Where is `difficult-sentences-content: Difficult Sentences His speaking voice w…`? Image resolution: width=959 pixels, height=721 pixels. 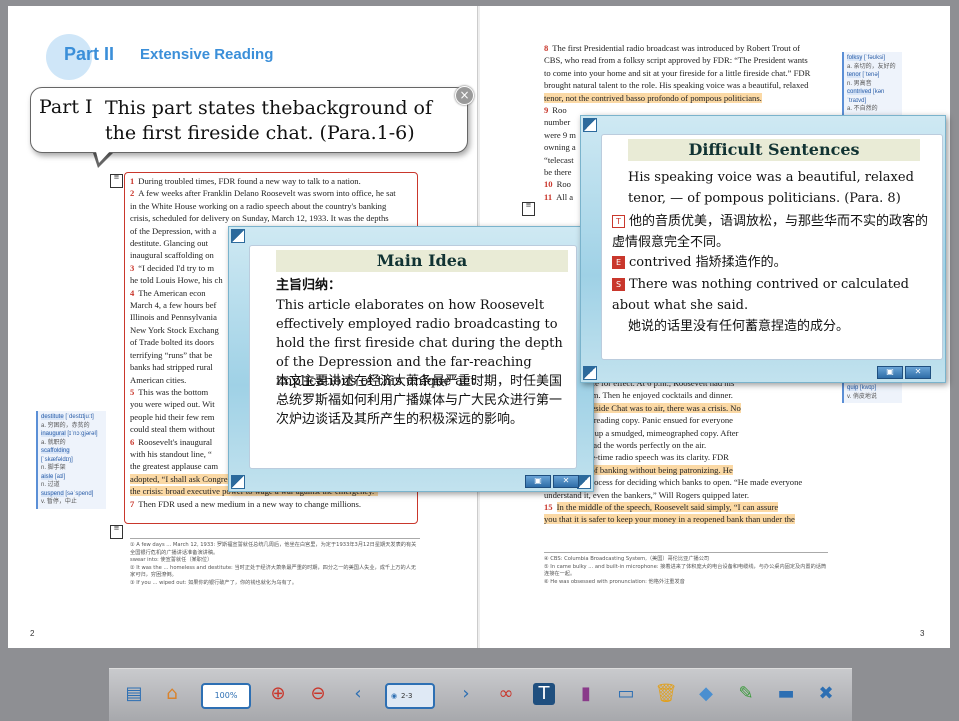
difficult-sentences-content: Difficult Sentences His speaking voice w… is located at coordinates (772, 247).